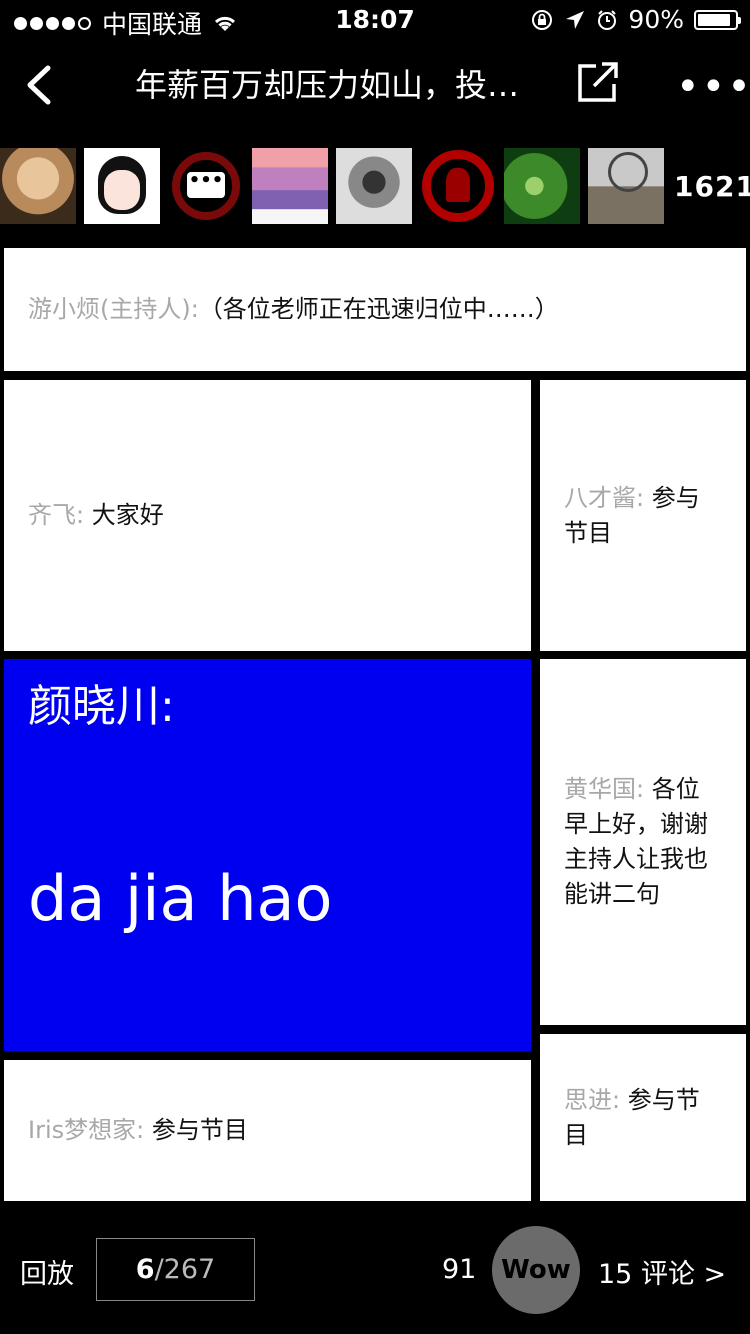  What do you see at coordinates (592, 1099) in the screenshot?
I see `message-author: 思进:` at bounding box center [592, 1099].